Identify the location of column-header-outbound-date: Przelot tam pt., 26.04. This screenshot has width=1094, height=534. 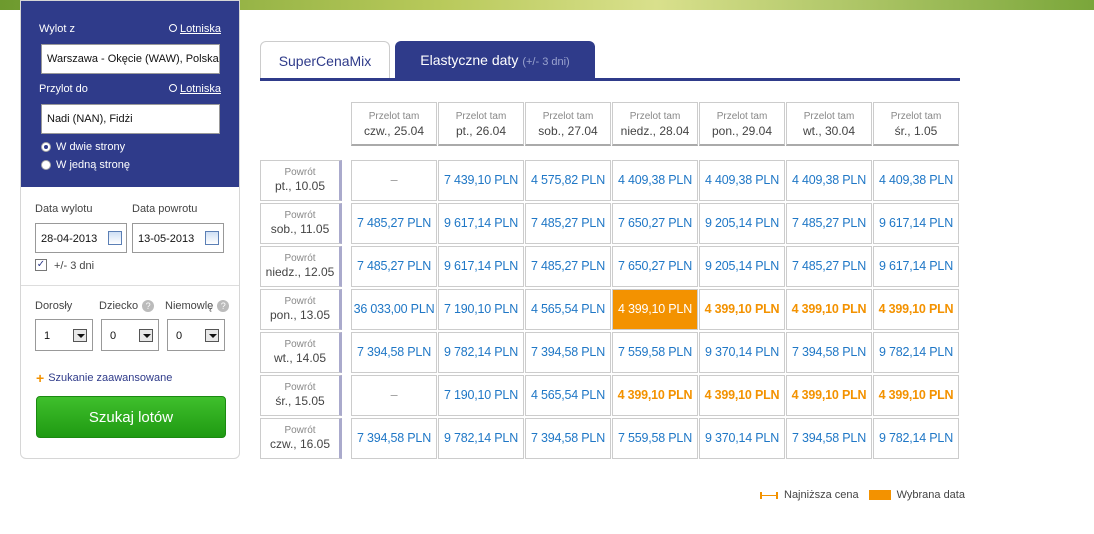
(481, 124).